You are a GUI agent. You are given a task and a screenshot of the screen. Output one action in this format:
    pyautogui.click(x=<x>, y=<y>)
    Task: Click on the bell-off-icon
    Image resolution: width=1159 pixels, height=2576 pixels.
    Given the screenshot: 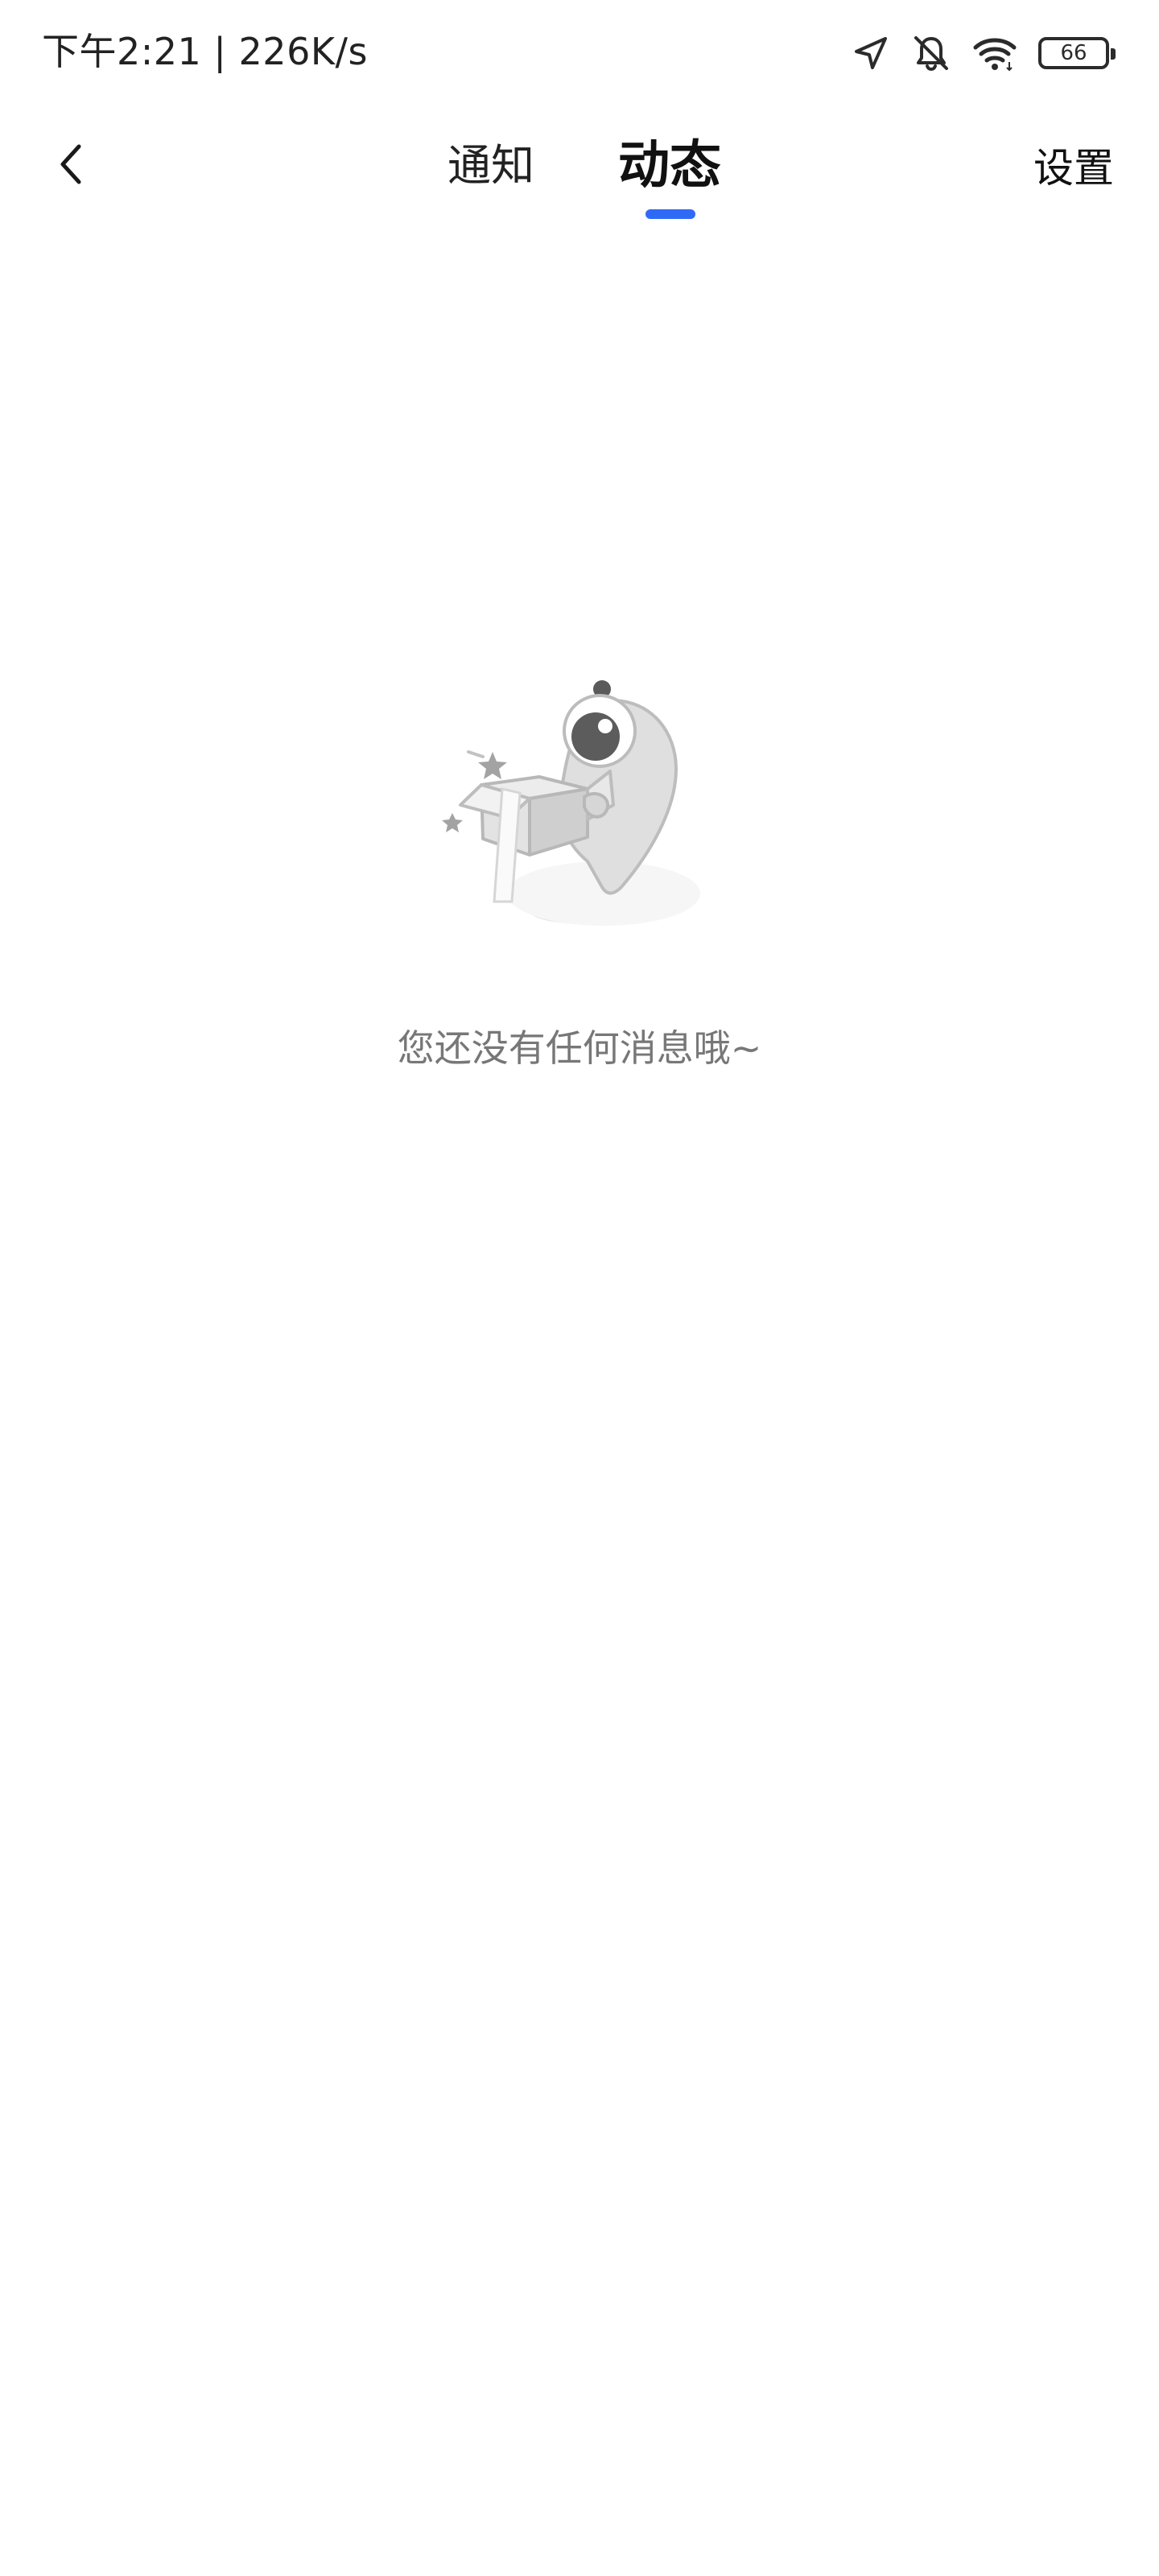 What is the action you would take?
    pyautogui.click(x=931, y=53)
    